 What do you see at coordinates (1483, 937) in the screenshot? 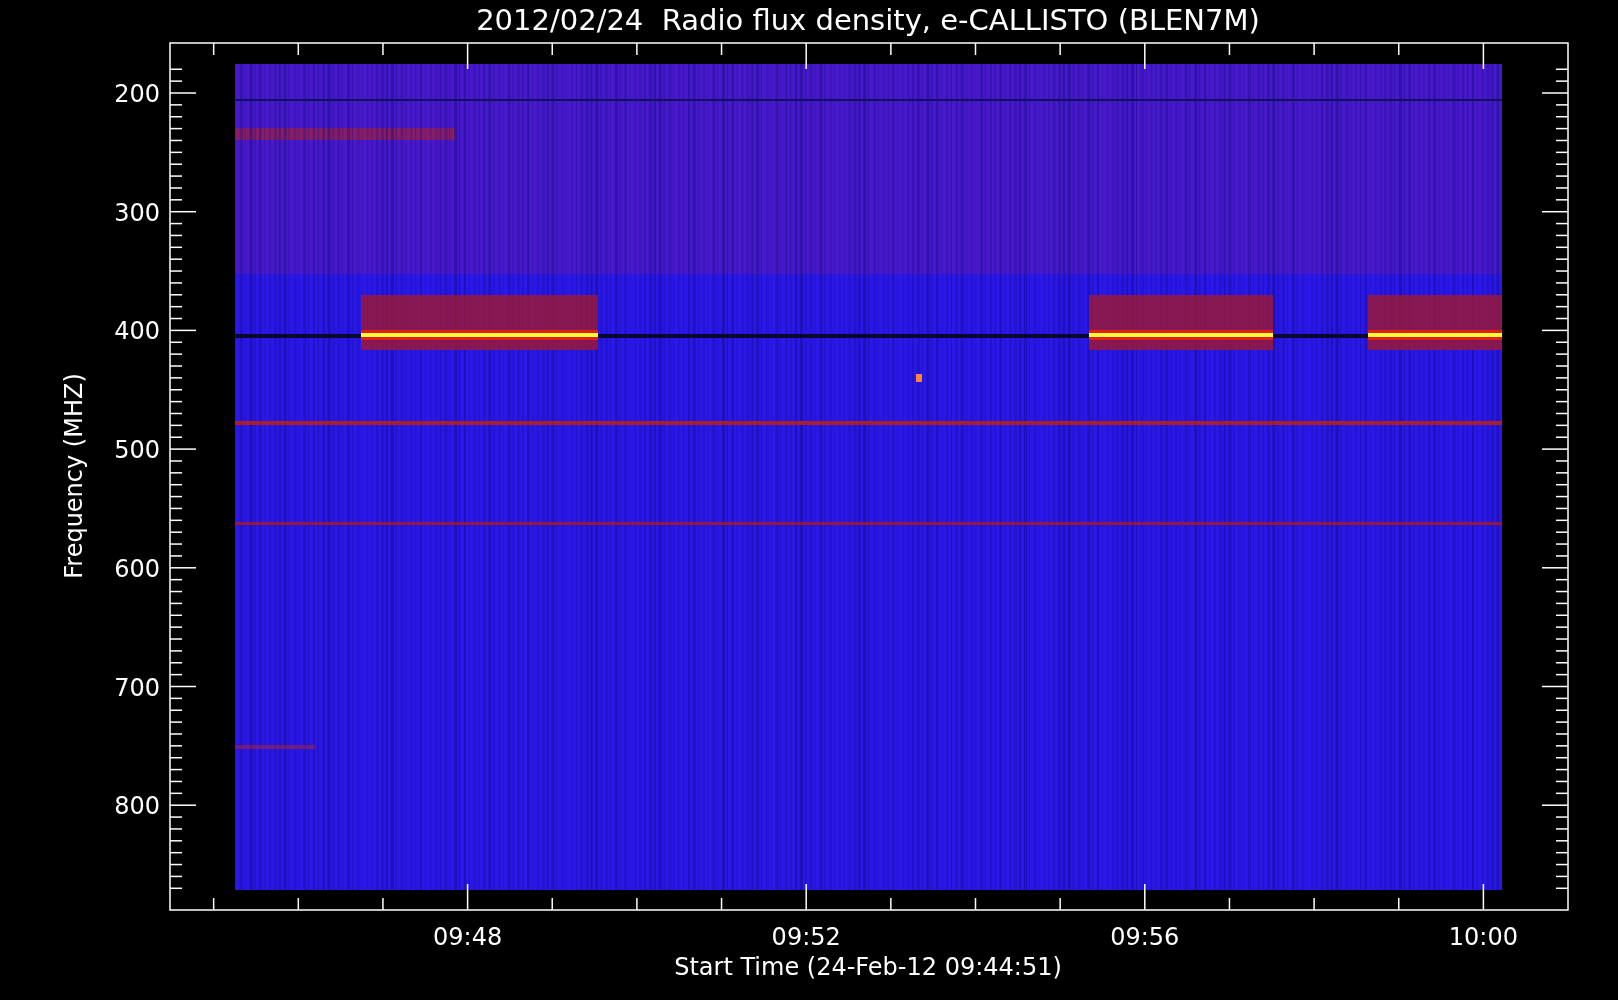
I see `x-tick-label: 10:00` at bounding box center [1483, 937].